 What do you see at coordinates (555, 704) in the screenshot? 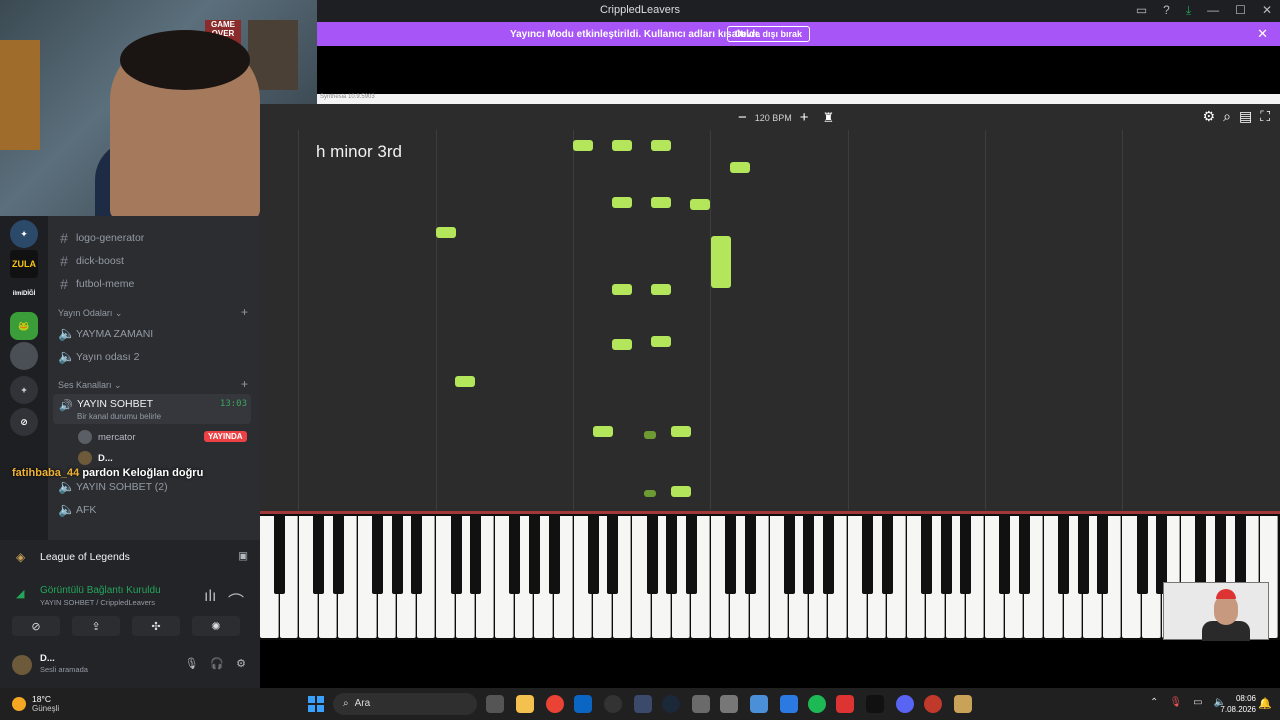
I see `chrome-icon` at bounding box center [555, 704].